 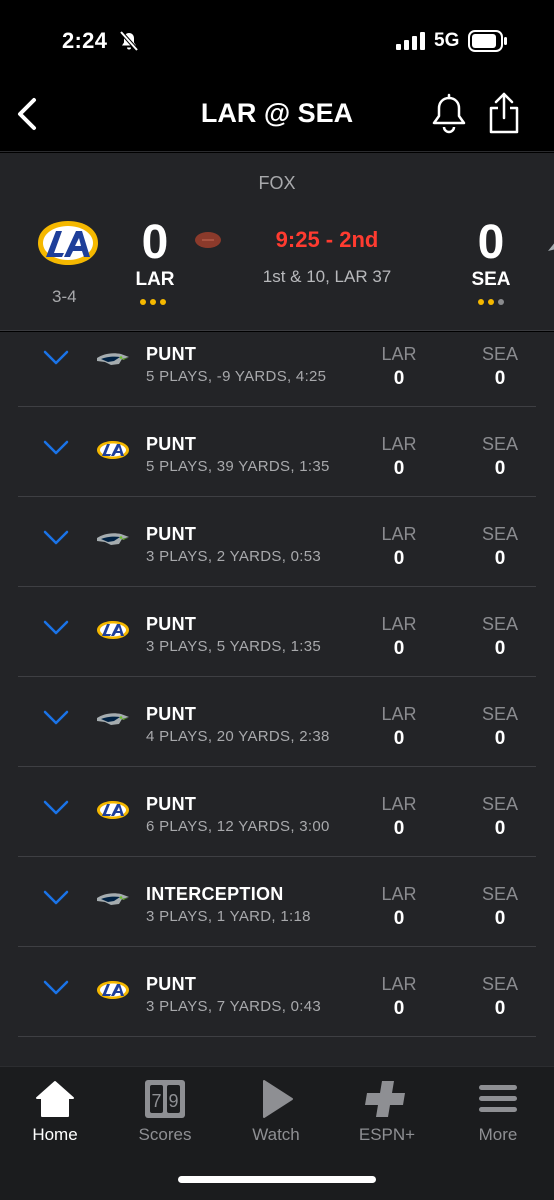 I want to click on drive-summary: 3 PLAYS, 5 YARDS, 1:35, so click(x=234, y=646).